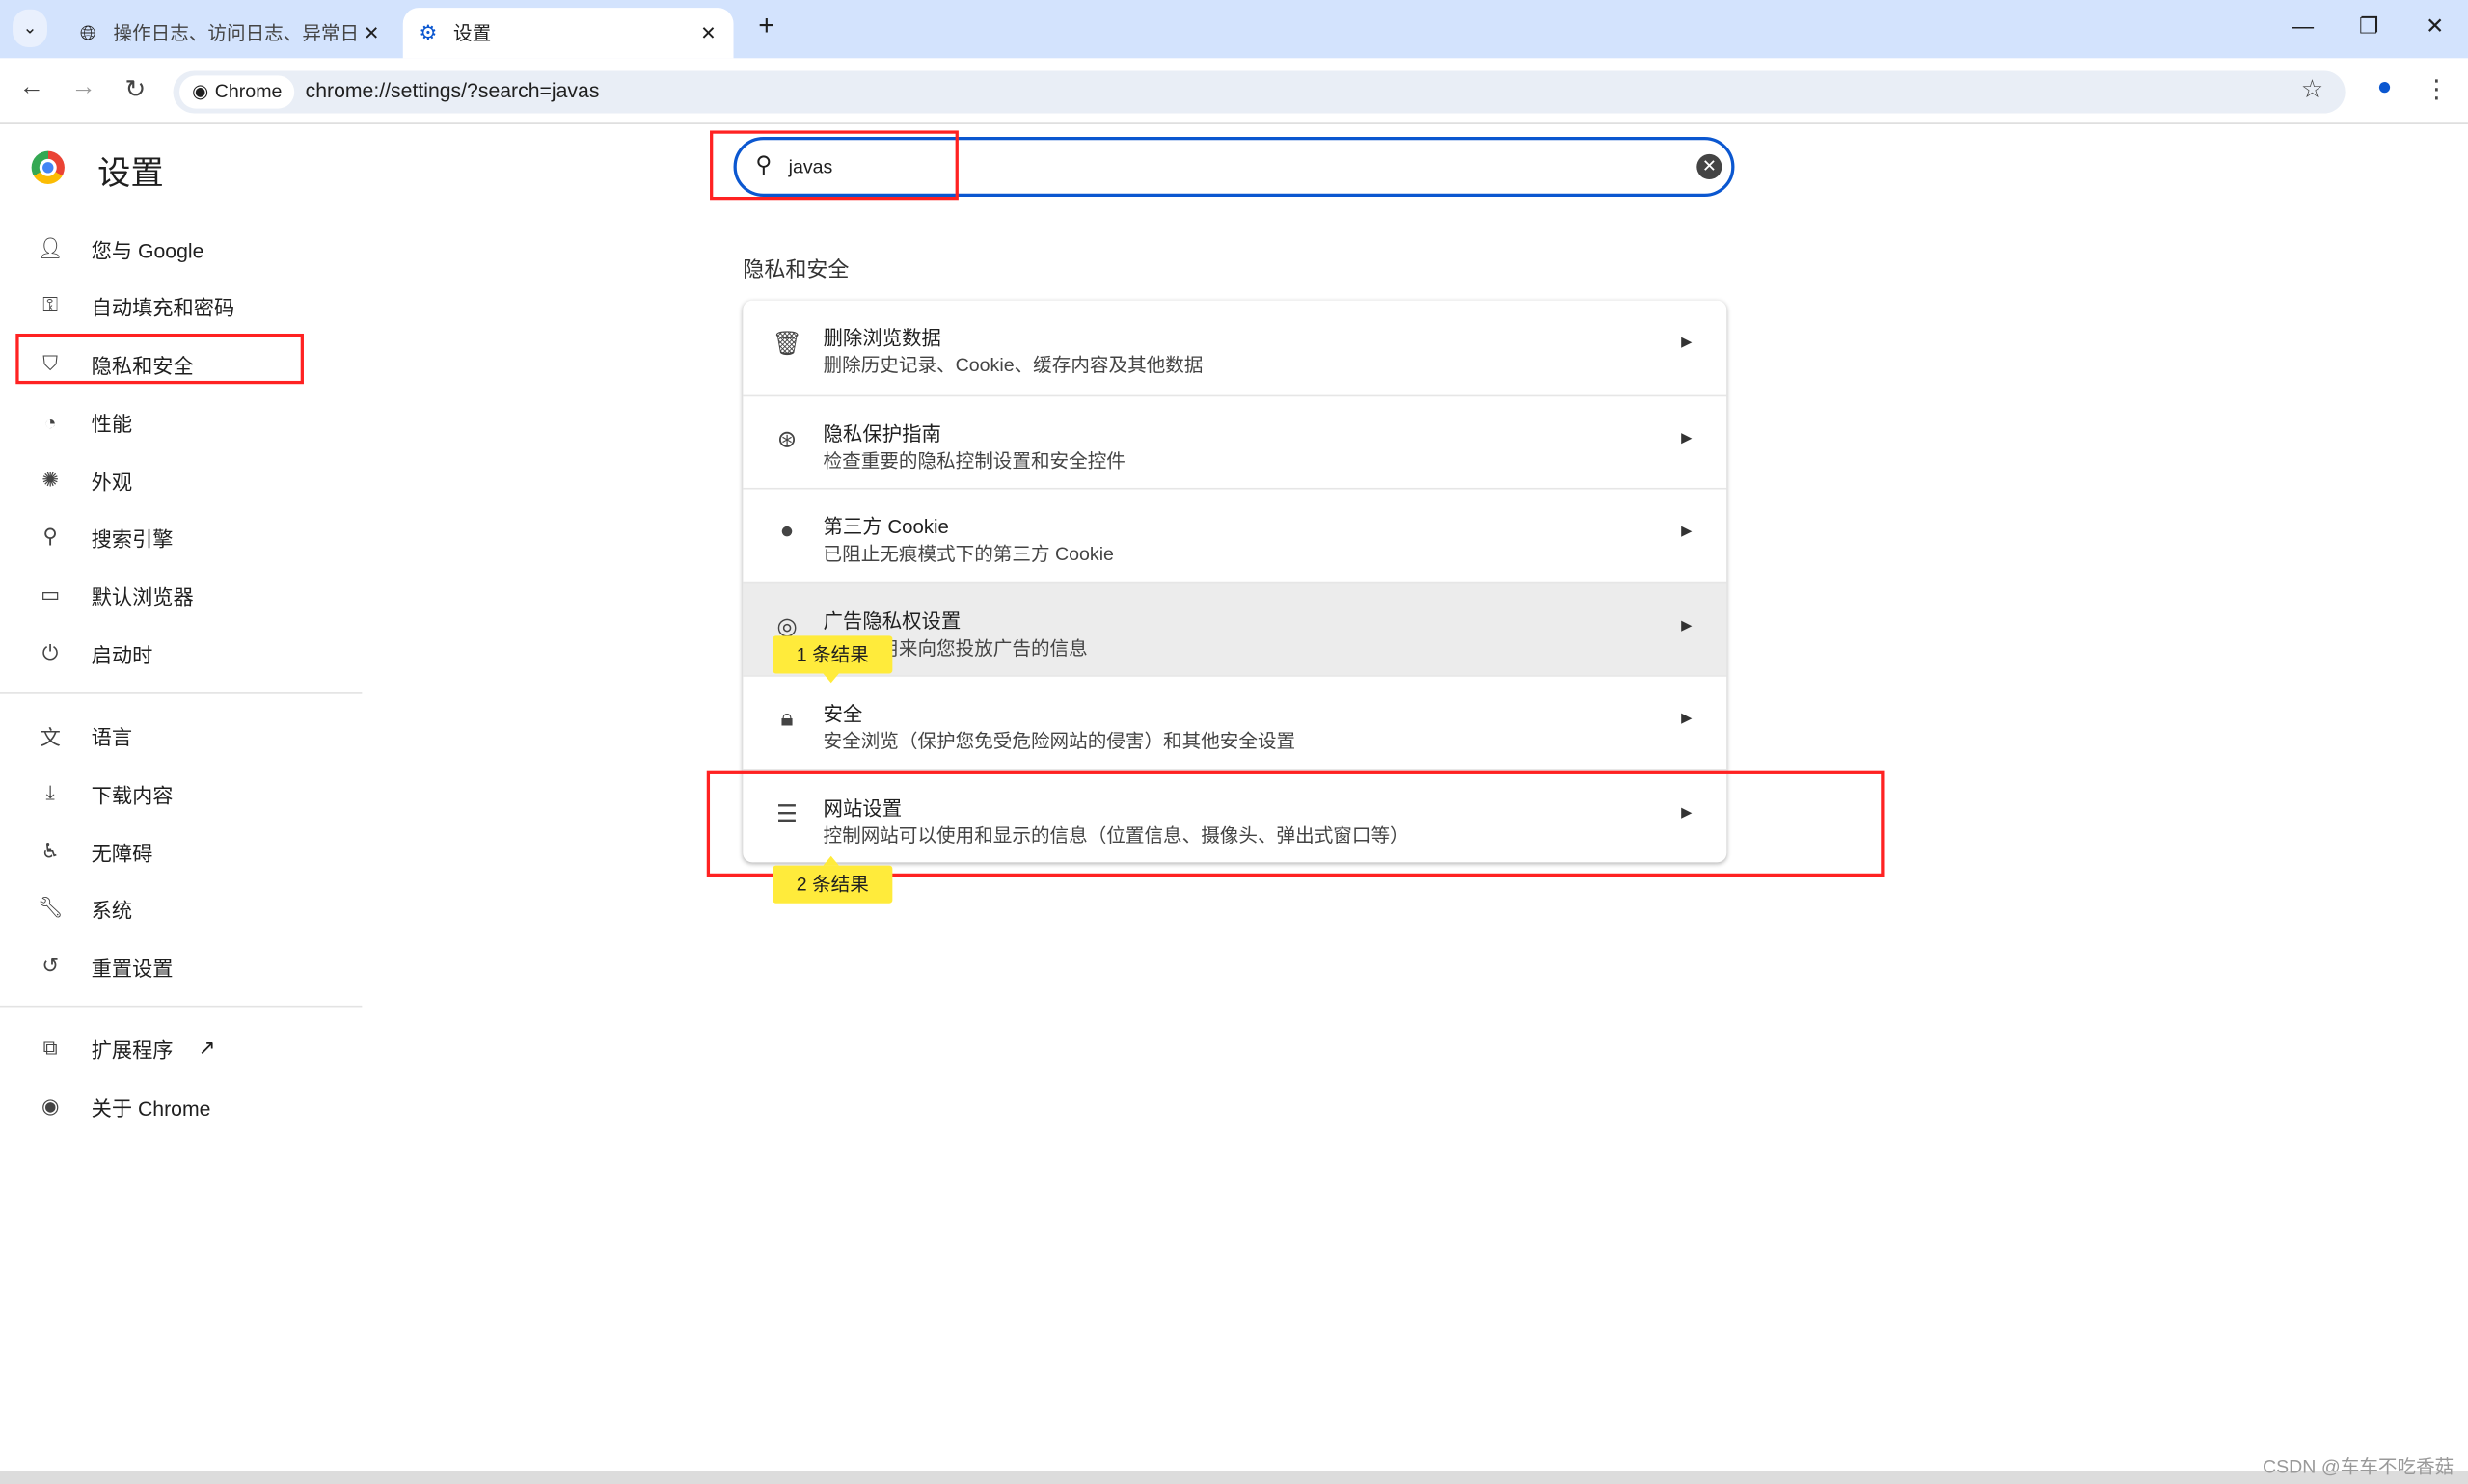  What do you see at coordinates (843, 714) in the screenshot?
I see `row-title: 安全` at bounding box center [843, 714].